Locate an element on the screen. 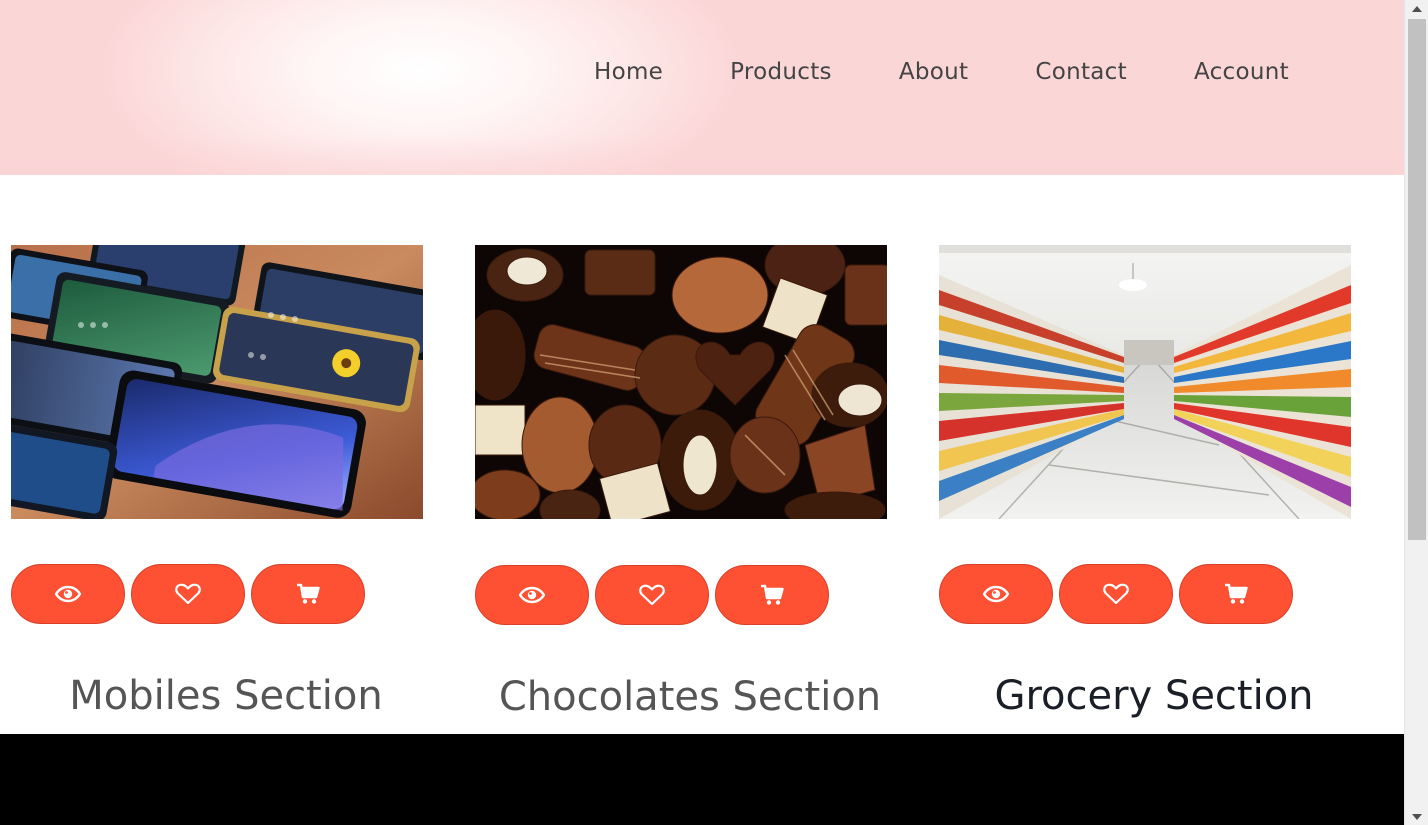 This screenshot has height=825, width=1428. chocolates-image is located at coordinates (681, 382).